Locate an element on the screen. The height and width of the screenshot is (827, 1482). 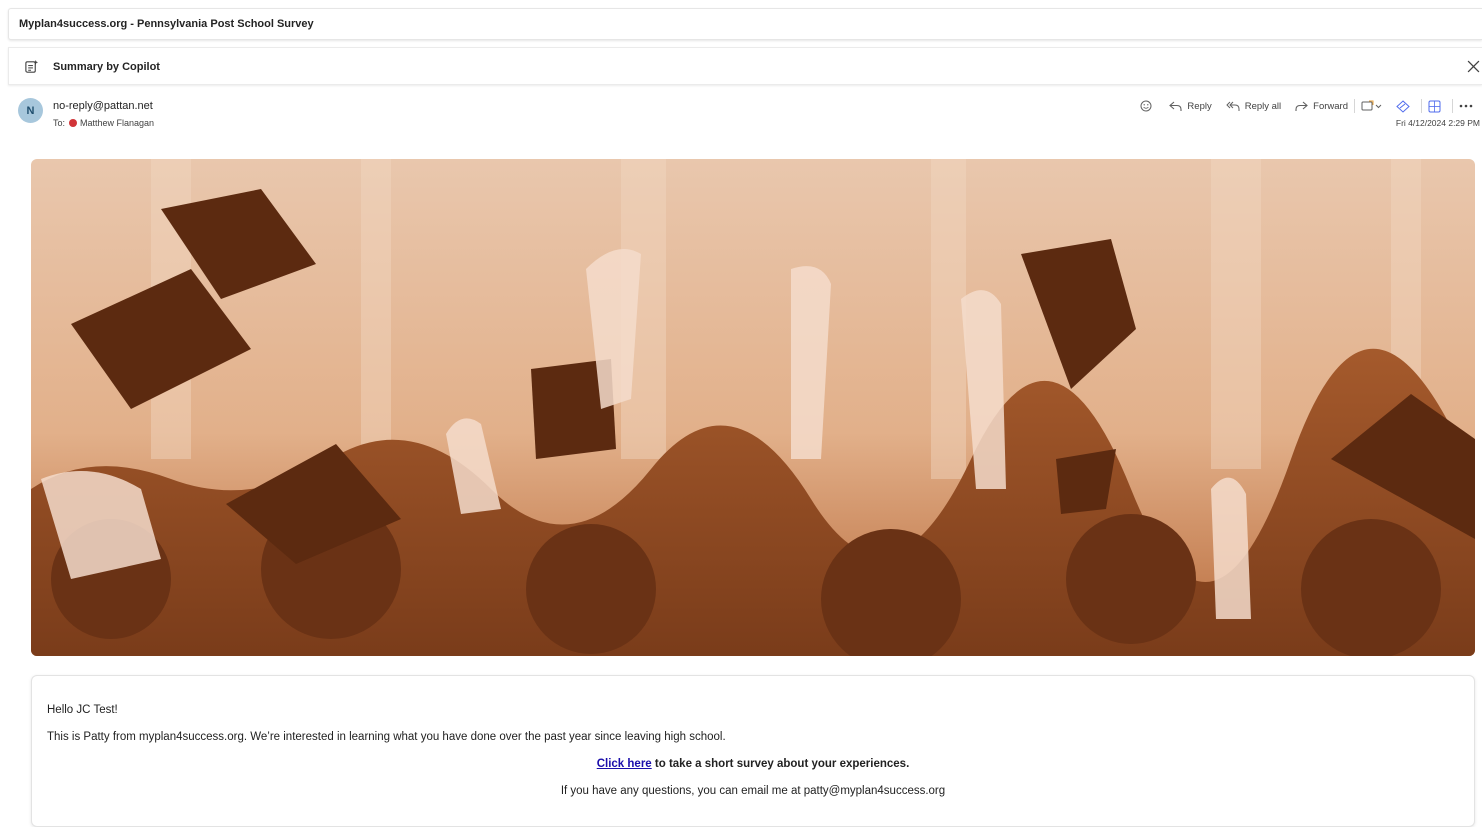
copilot-summary-icon is located at coordinates (31, 66).